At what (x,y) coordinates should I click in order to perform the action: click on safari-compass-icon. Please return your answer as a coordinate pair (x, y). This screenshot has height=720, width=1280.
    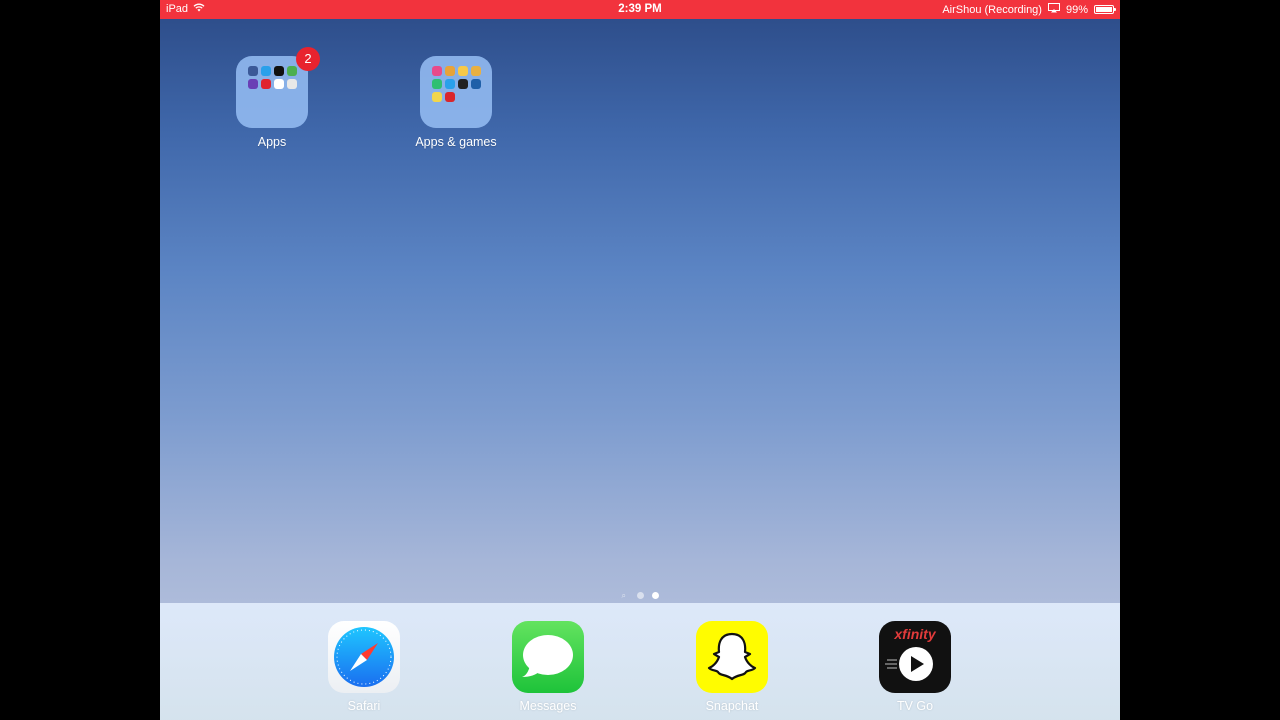
    Looking at the image, I should click on (364, 657).